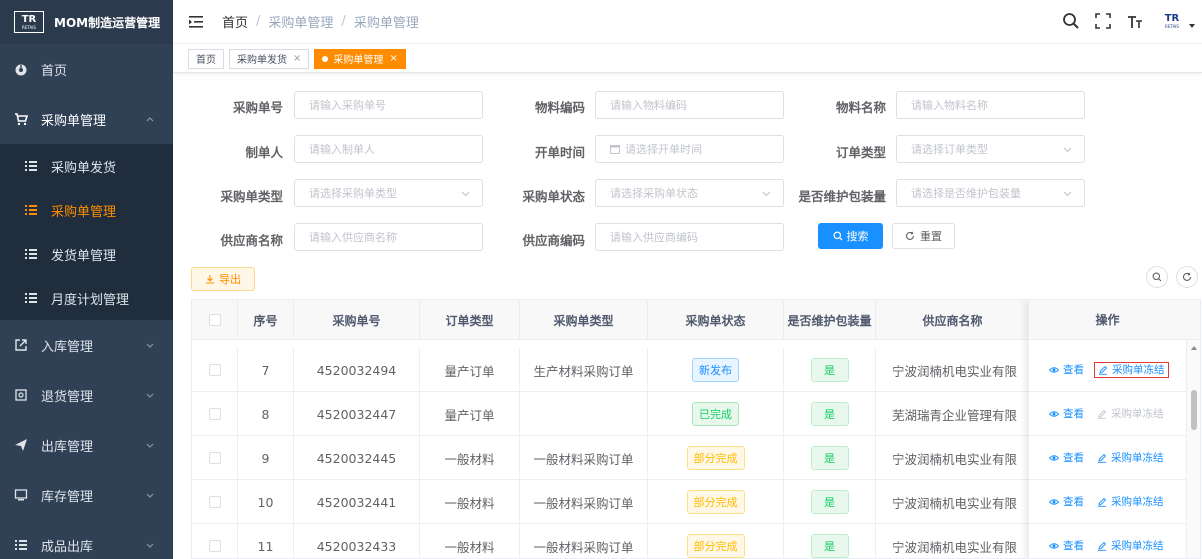 The height and width of the screenshot is (559, 1202). What do you see at coordinates (86, 254) in the screenshot?
I see `sidebar-item-delivery-management: 发货单管理` at bounding box center [86, 254].